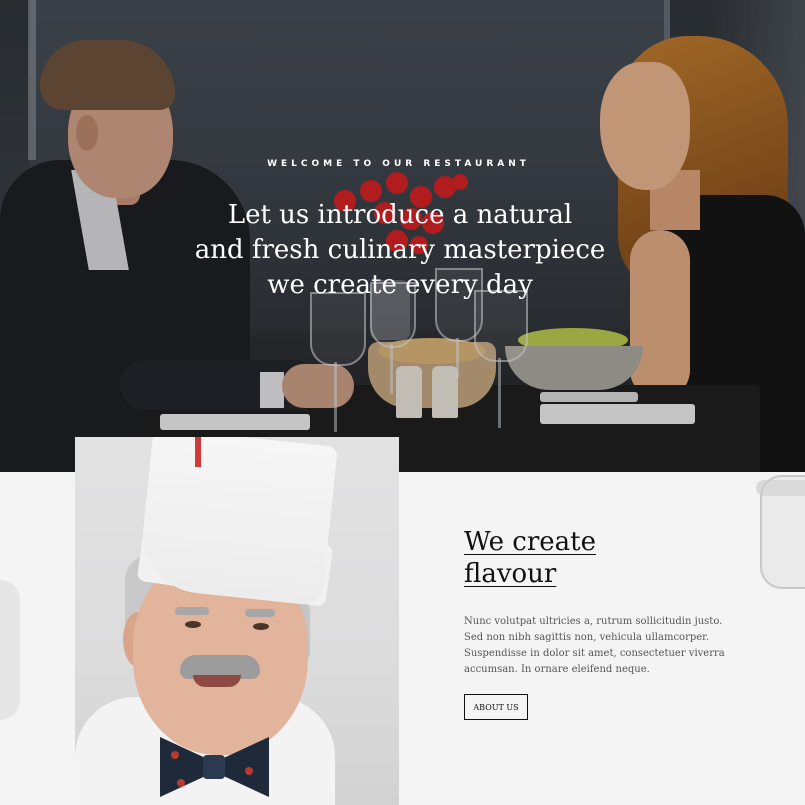 The image size is (805, 805). What do you see at coordinates (782, 532) in the screenshot?
I see `cookware-decoration` at bounding box center [782, 532].